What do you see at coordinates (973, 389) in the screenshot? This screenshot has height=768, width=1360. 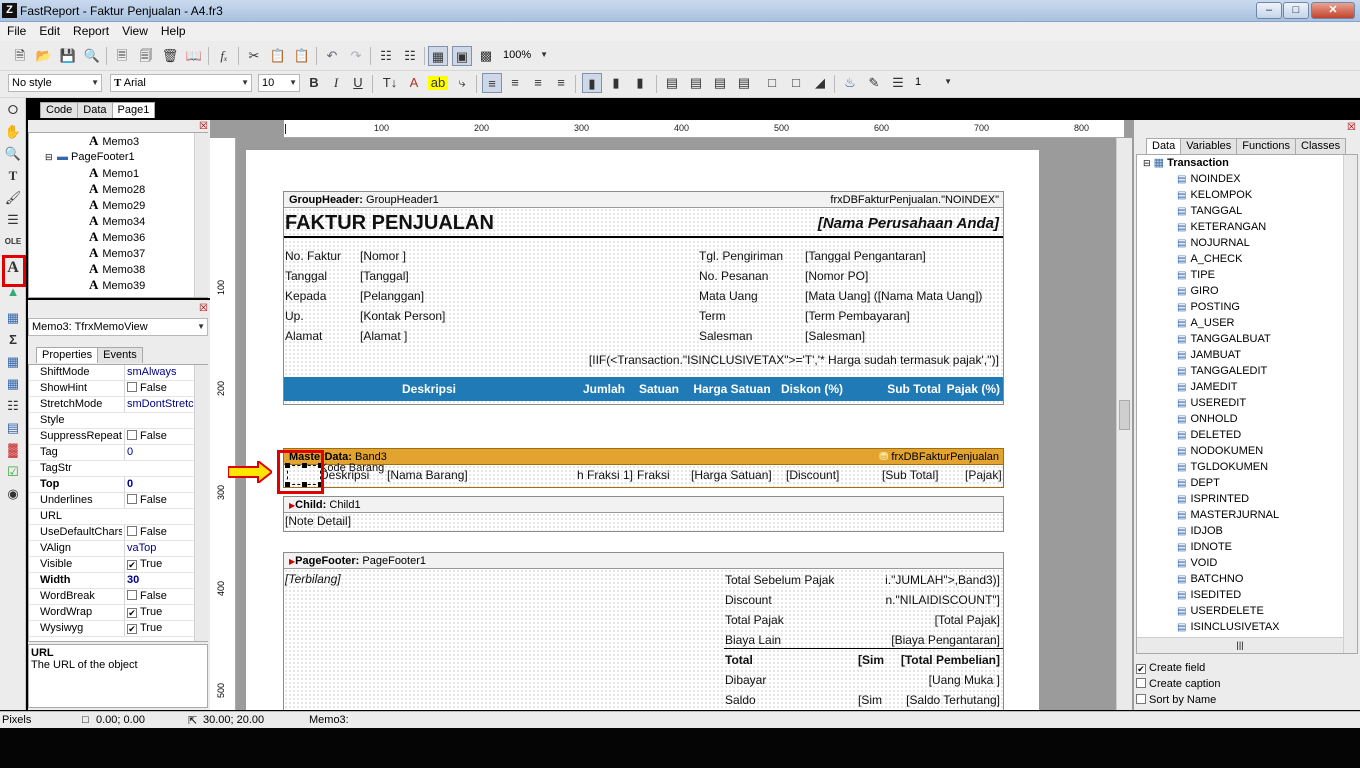 I see `column-header: Pajak (%)` at bounding box center [973, 389].